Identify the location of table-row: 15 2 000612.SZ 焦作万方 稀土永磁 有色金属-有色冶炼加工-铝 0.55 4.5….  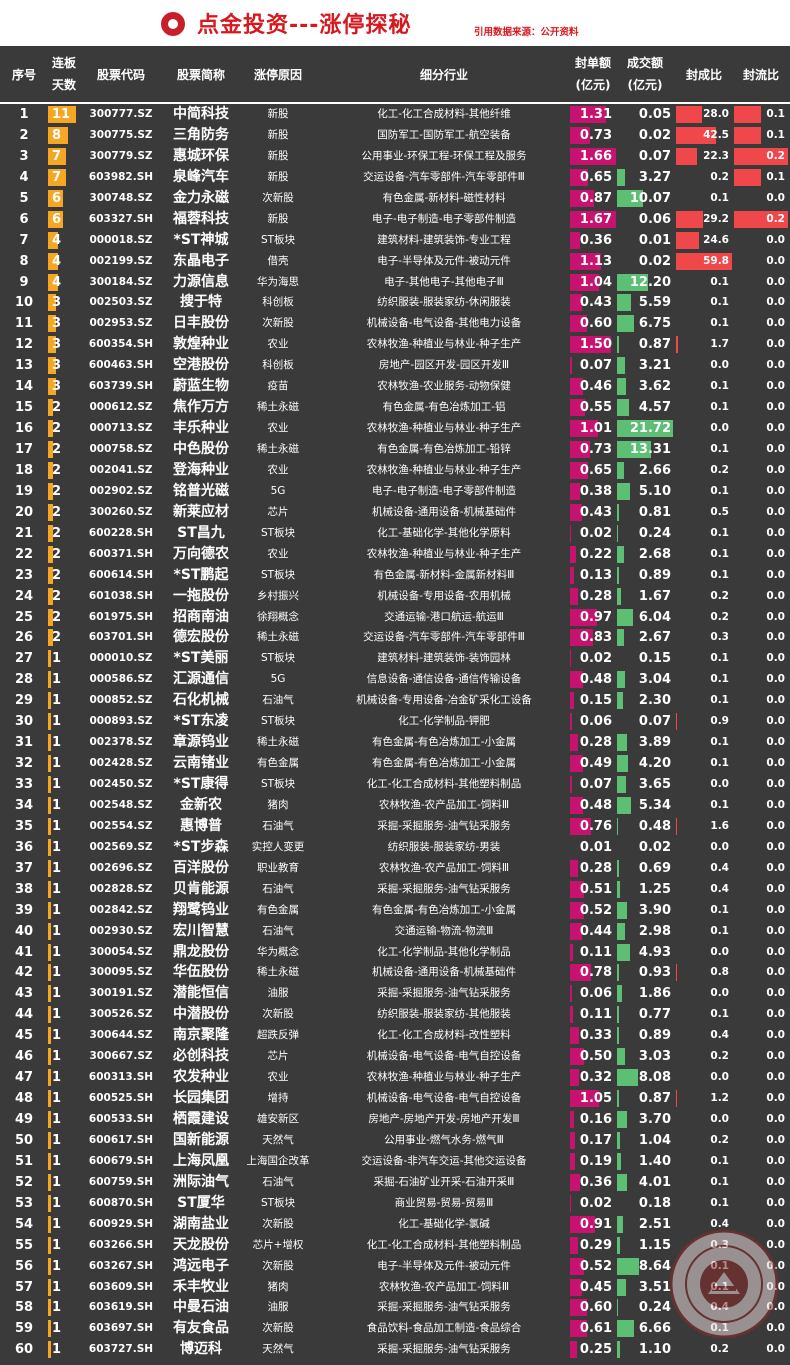
(395, 407).